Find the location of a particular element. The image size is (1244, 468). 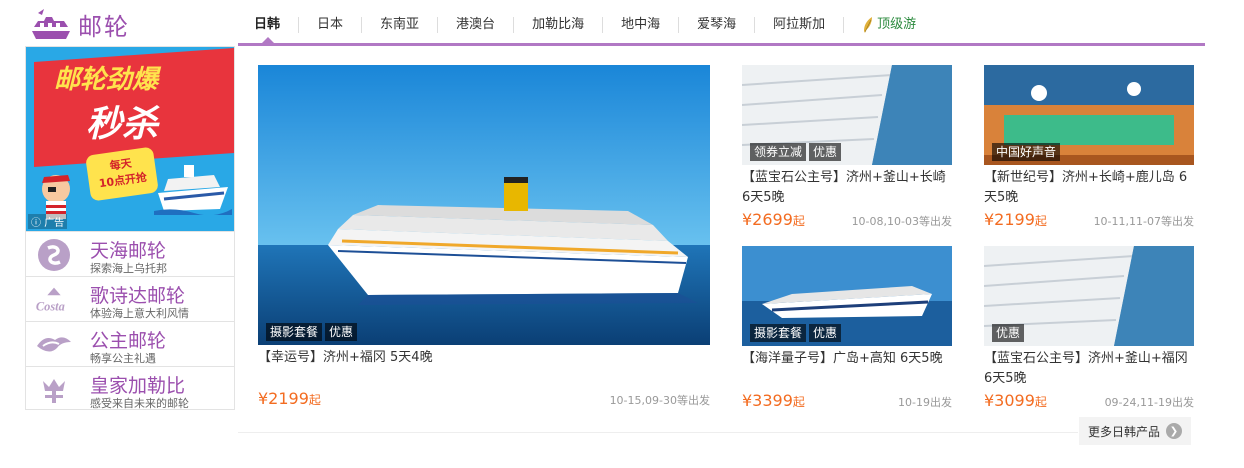

brand-costa: Costa 歌诗达邮轮 体验海上意大利风情 is located at coordinates (130, 298).